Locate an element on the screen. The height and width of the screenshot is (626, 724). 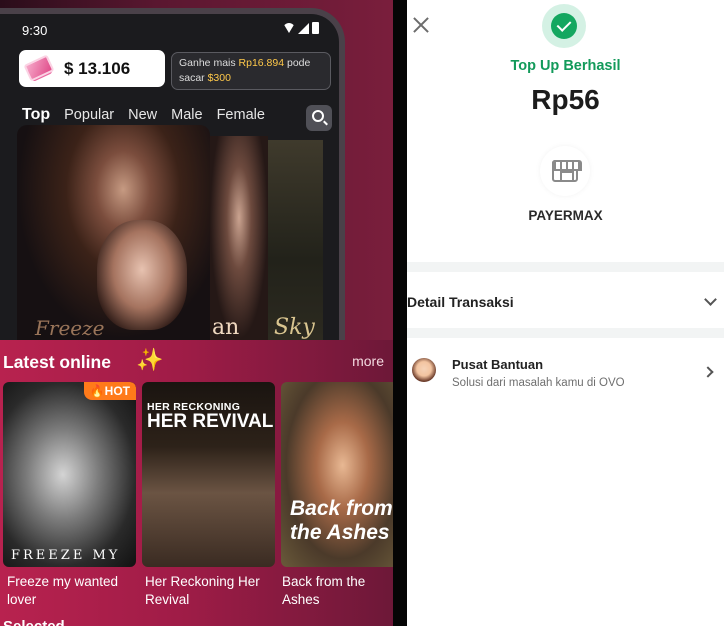
category-tabs: Top Popular New Male Female is located at coordinates (143, 118).